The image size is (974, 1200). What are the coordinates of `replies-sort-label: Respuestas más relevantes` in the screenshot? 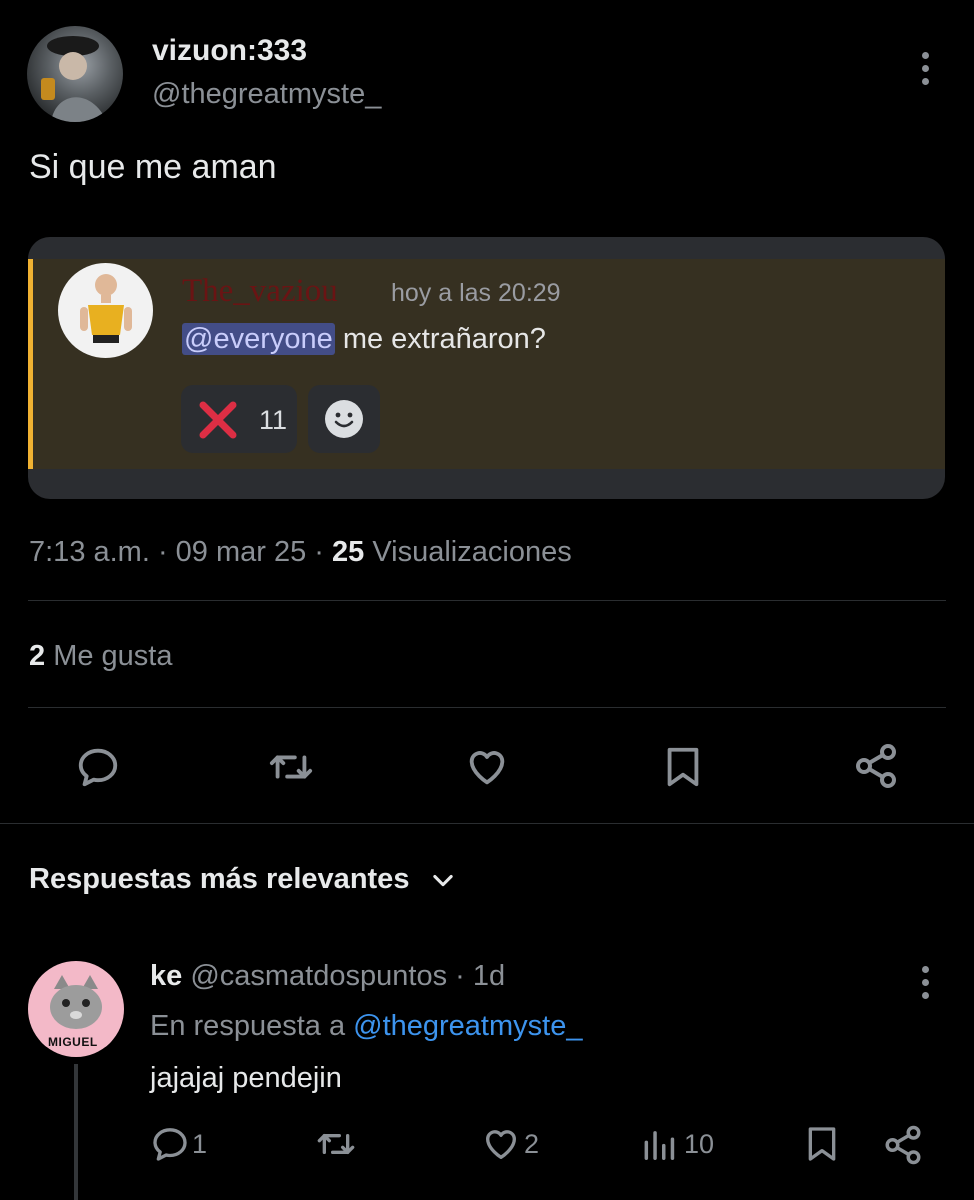 It's located at (219, 879).